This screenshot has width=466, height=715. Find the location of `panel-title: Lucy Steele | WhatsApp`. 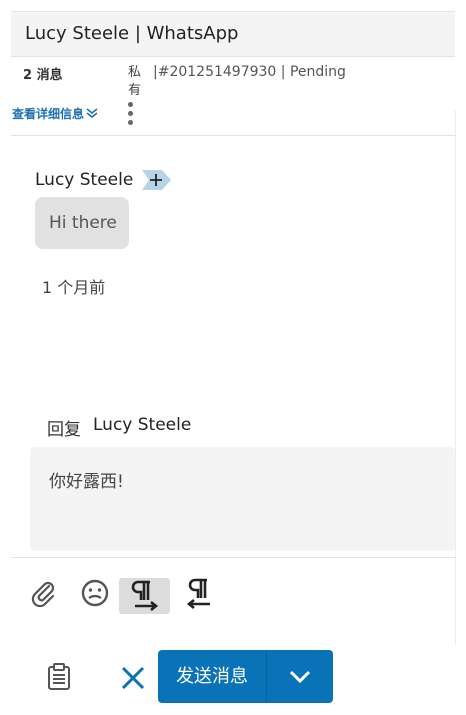

panel-title: Lucy Steele | WhatsApp is located at coordinates (132, 33).